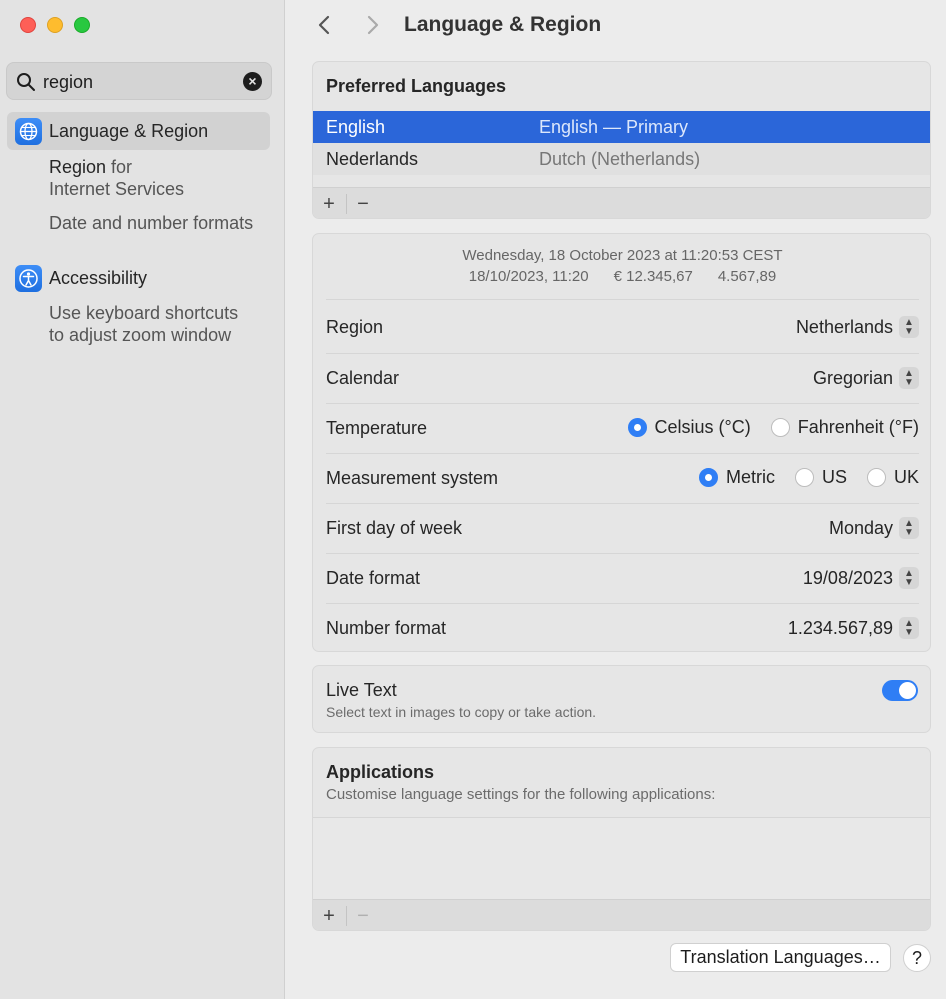 The width and height of the screenshot is (946, 999). I want to click on date-format-popup: 19/08/2023 ▲ ▼, so click(861, 578).